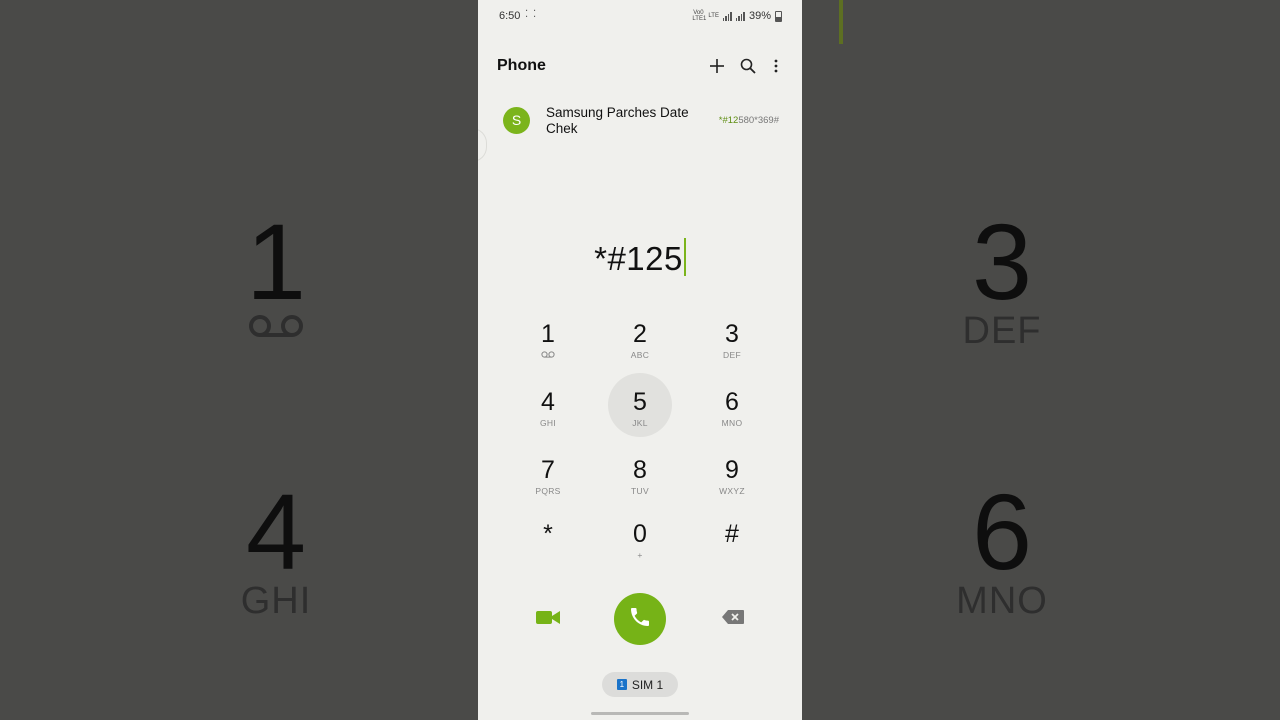 Image resolution: width=1280 pixels, height=720 pixels. Describe the element at coordinates (727, 16) in the screenshot. I see `signal-icon` at that location.